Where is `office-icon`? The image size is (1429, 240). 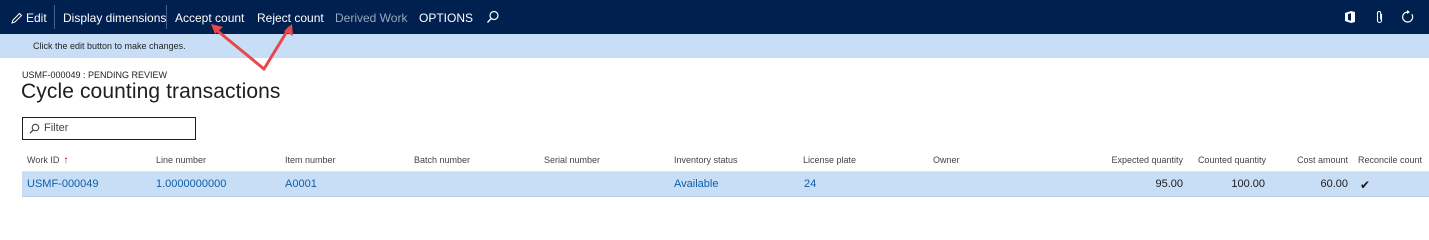 office-icon is located at coordinates (1350, 17).